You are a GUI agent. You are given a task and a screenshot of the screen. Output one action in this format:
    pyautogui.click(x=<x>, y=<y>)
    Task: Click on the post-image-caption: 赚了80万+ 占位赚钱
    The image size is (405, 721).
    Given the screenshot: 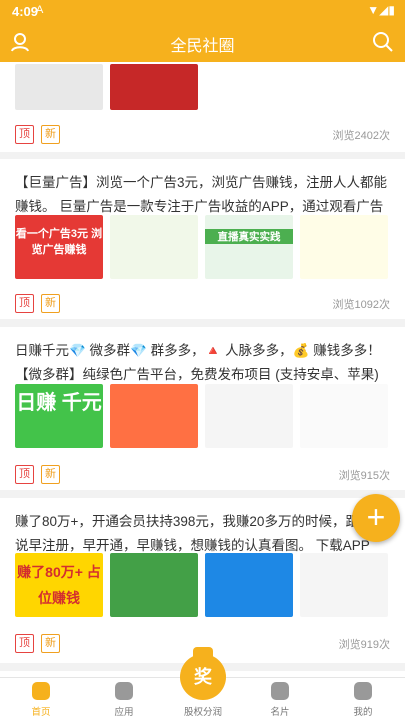 What is the action you would take?
    pyautogui.click(x=59, y=585)
    